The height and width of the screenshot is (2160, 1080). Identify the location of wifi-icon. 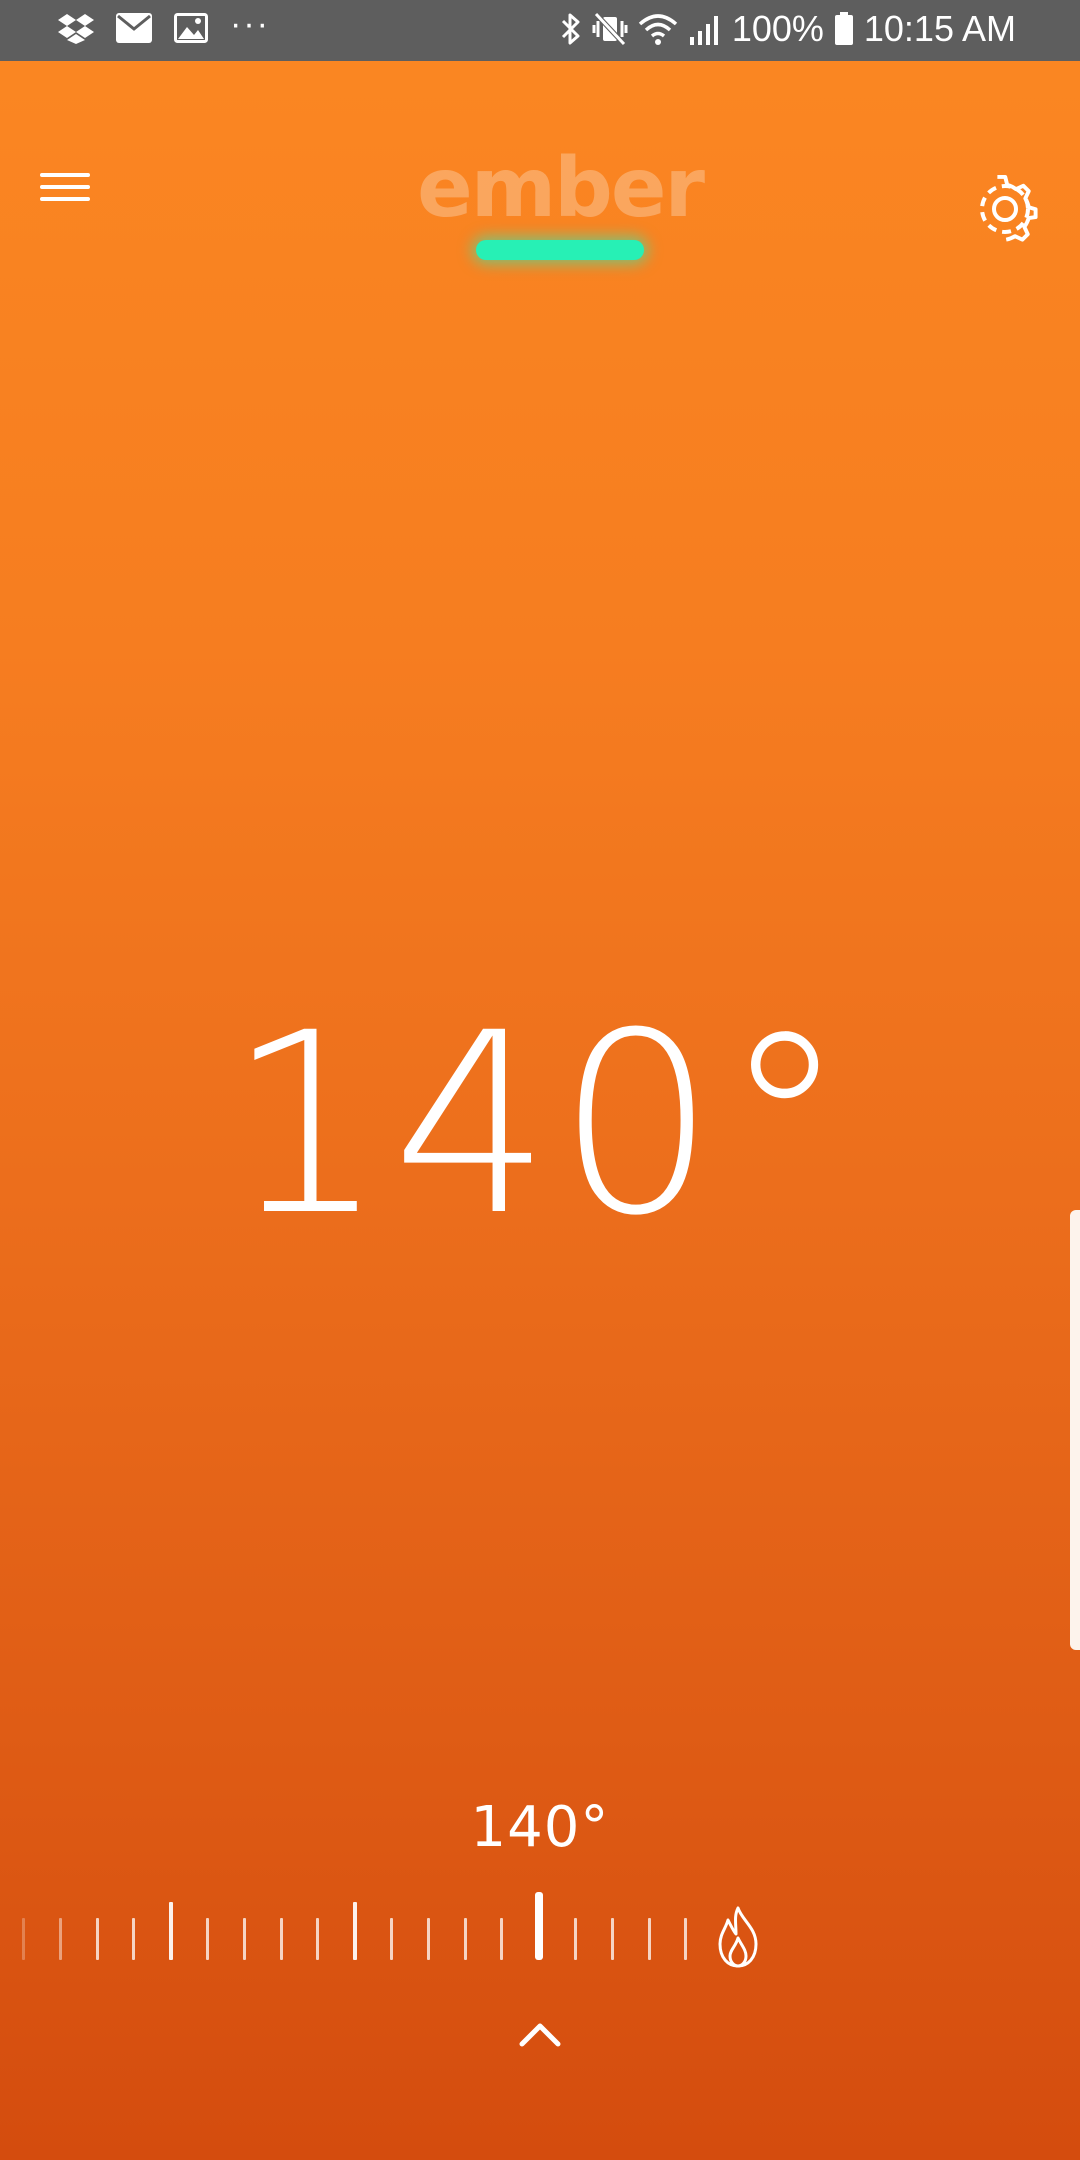
(658, 29).